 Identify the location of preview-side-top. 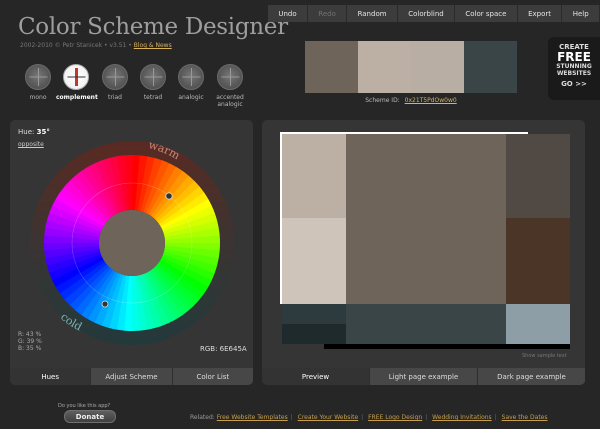
(538, 176).